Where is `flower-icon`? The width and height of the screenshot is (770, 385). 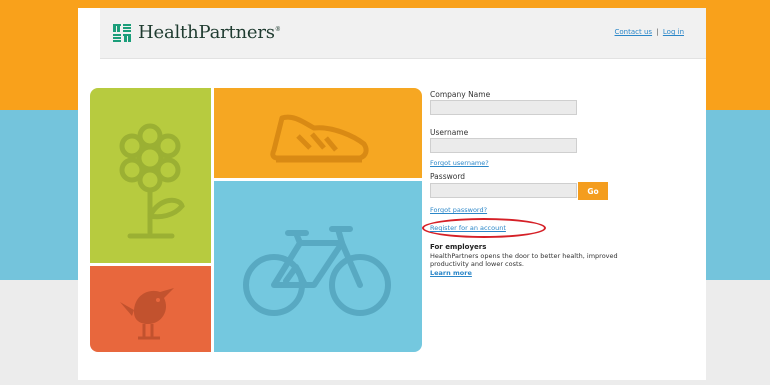
flower-icon is located at coordinates (152, 181).